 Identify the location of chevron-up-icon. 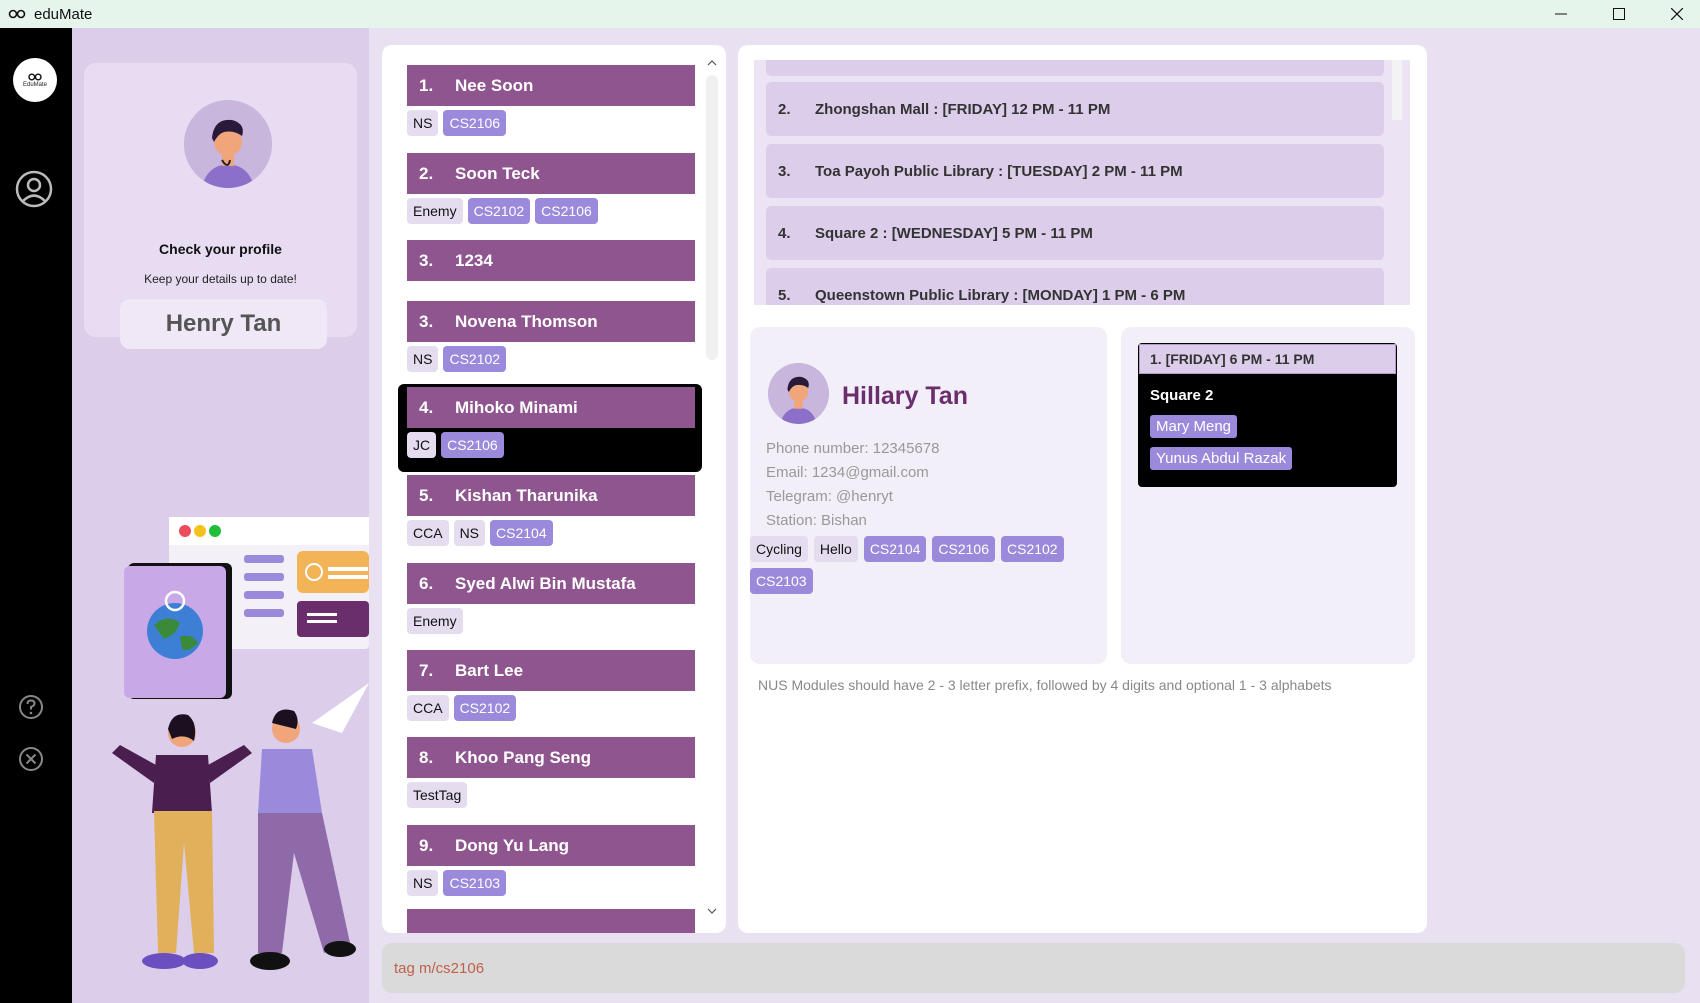
(712, 63).